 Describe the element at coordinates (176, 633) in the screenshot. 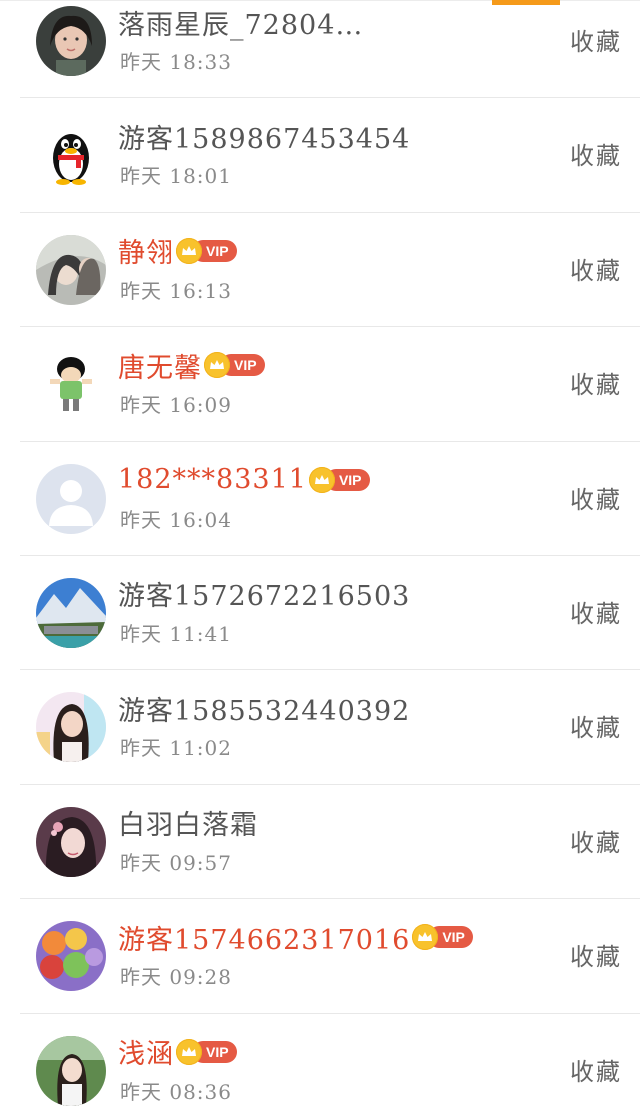

I see `visit-time: 昨天 11:41` at that location.